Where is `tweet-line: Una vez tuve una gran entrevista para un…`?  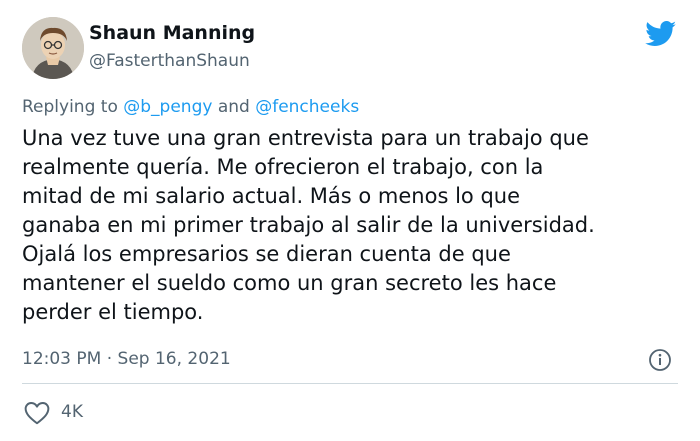
tweet-line: Una vez tuve una gran entrevista para un… is located at coordinates (305, 138).